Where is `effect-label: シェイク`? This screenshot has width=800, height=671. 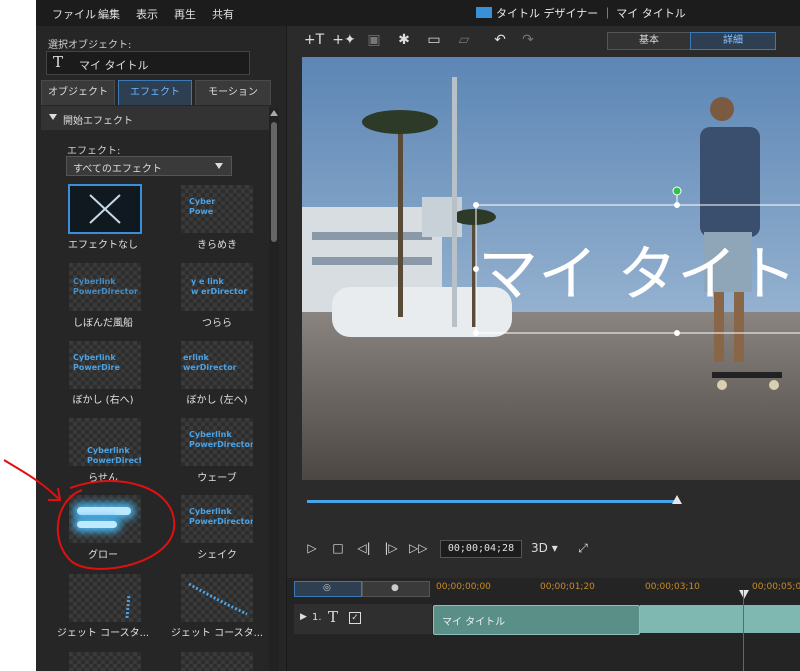 effect-label: シェイク is located at coordinates (217, 555).